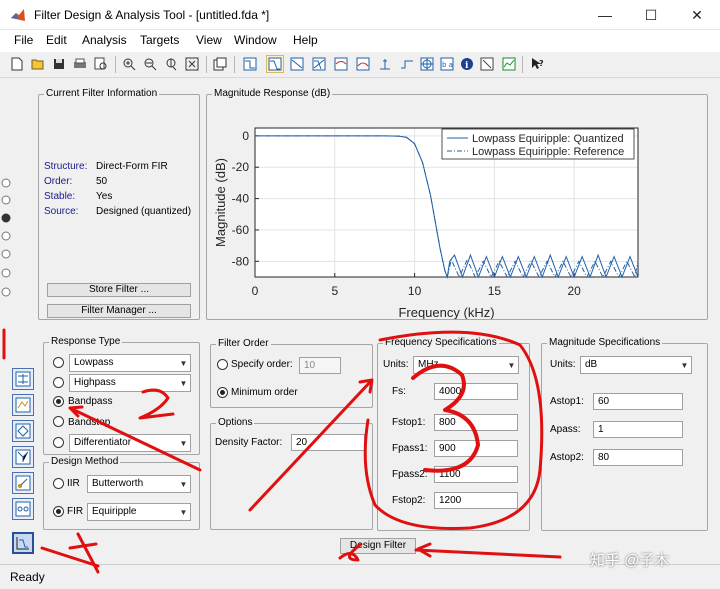 This screenshot has height=589, width=720. I want to click on minimum-order-label: Minimum order, so click(264, 392).